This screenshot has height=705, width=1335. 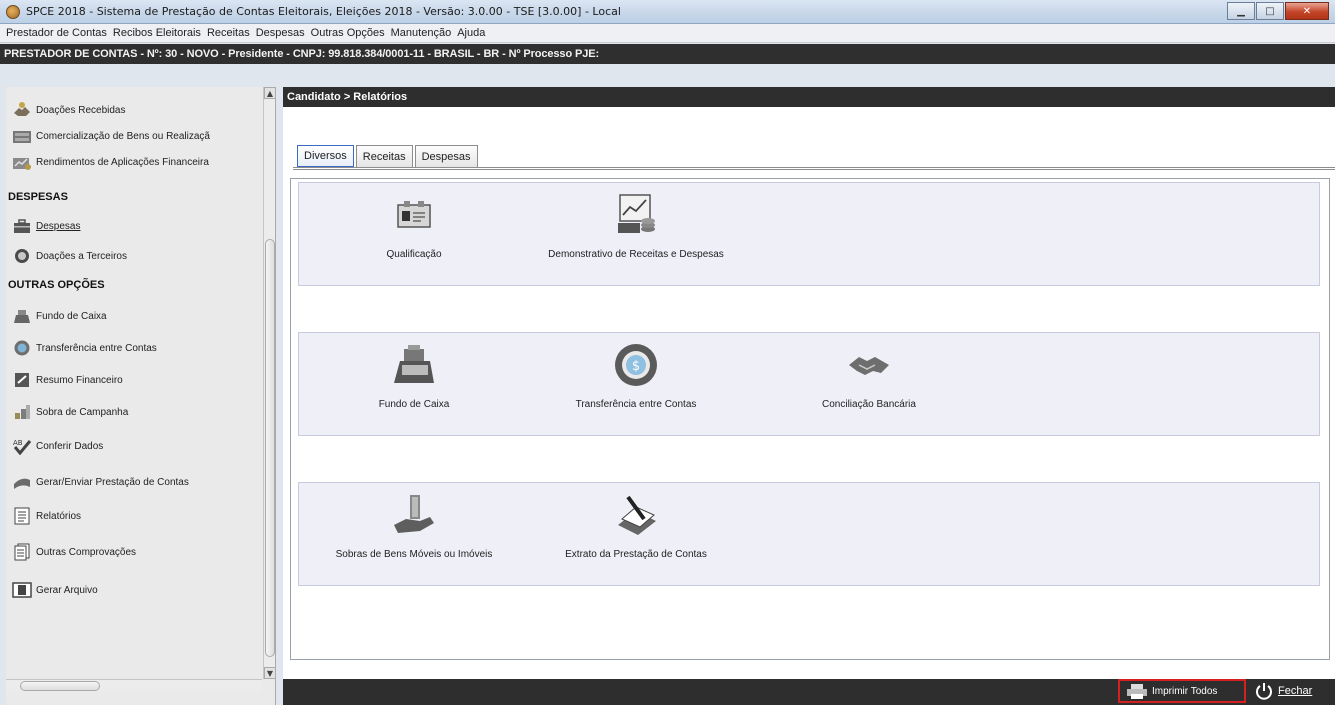 What do you see at coordinates (414, 404) in the screenshot?
I see `report-label: Fundo de Caixa` at bounding box center [414, 404].